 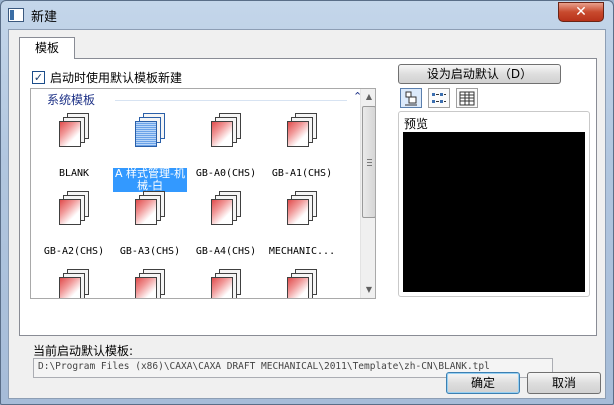 What do you see at coordinates (74, 173) in the screenshot?
I see `template-caption: BLANK` at bounding box center [74, 173].